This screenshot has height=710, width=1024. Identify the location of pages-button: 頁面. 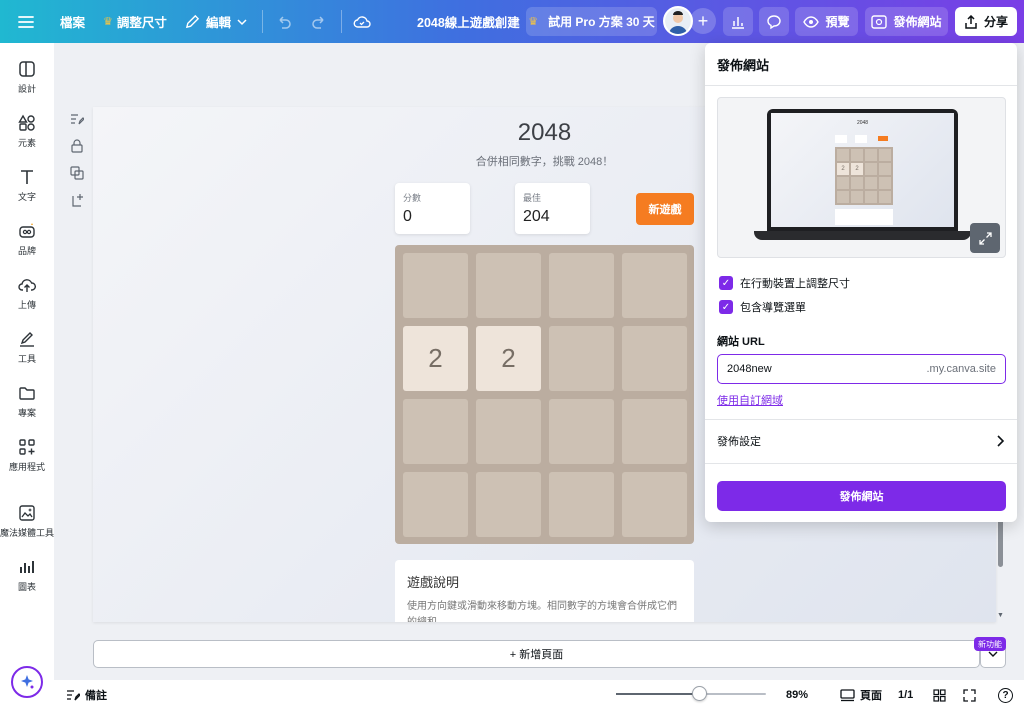
(861, 695).